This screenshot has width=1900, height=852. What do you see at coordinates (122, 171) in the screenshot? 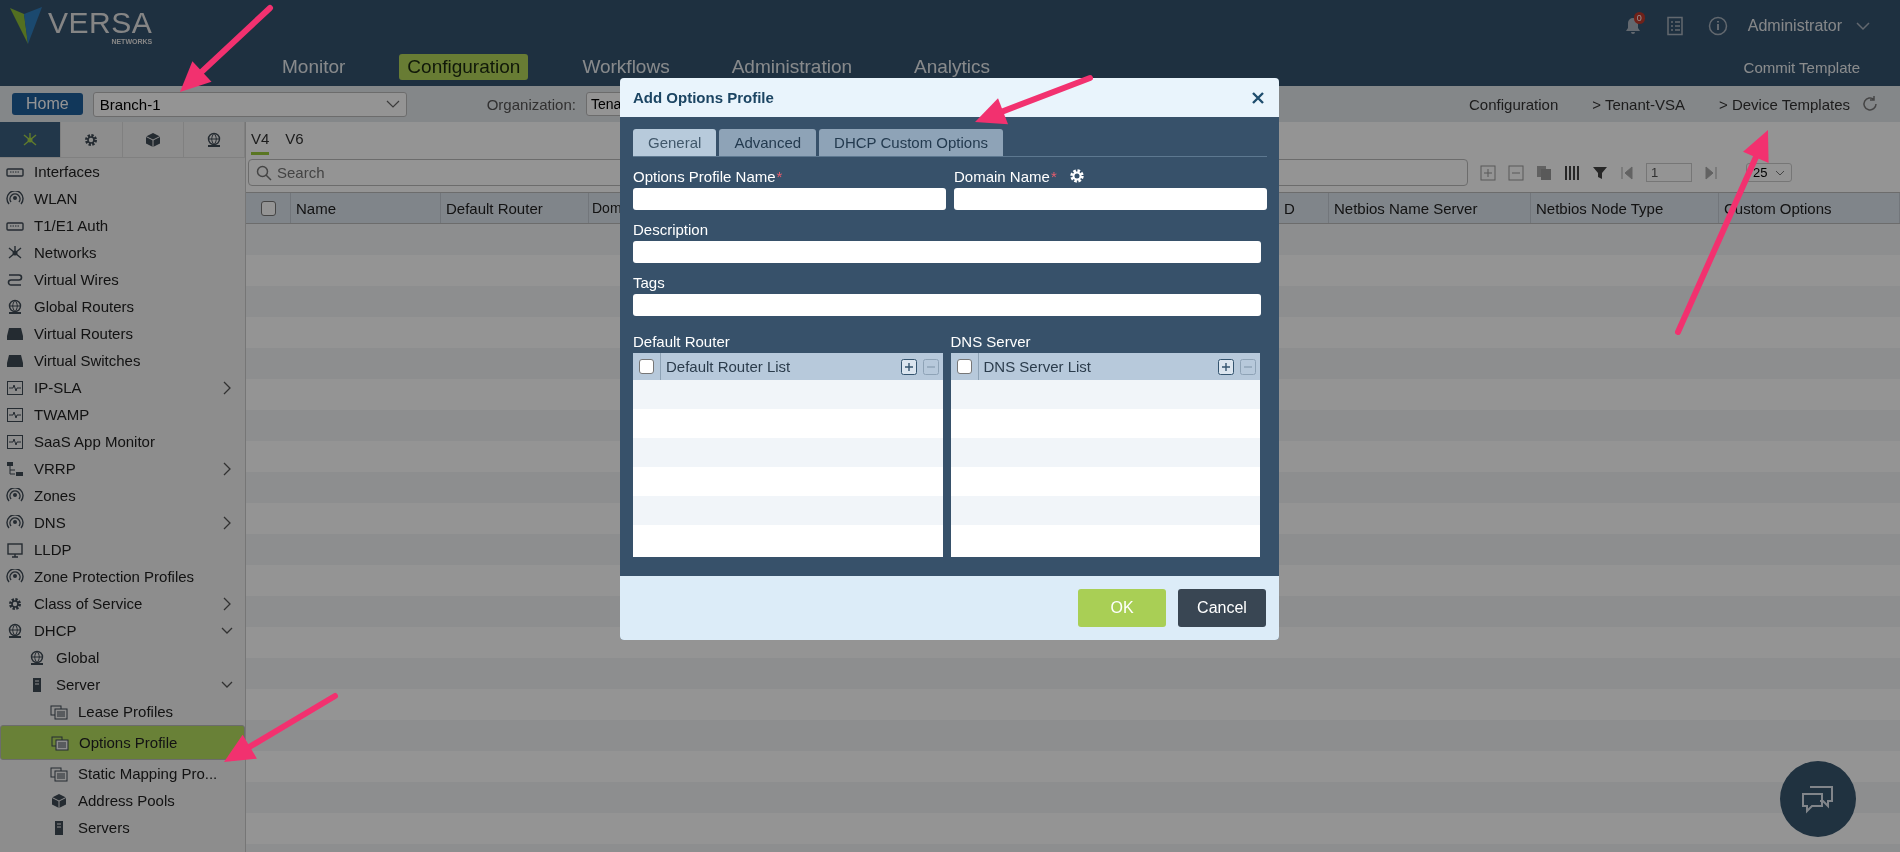
I see `sidebar-item: Interfaces` at bounding box center [122, 171].